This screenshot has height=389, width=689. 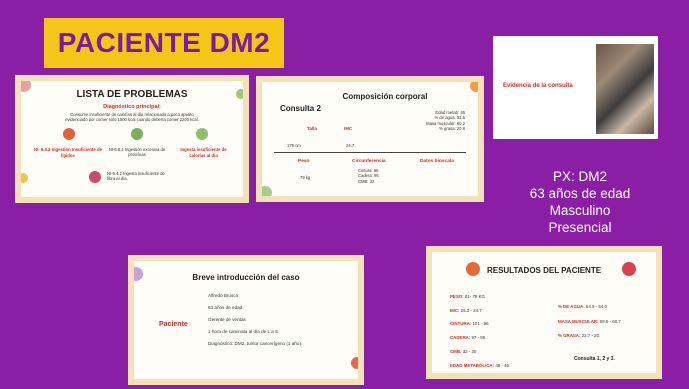 I want to click on result-row: EDAD METABÓLICA: 48 - 46, so click(x=497, y=366).